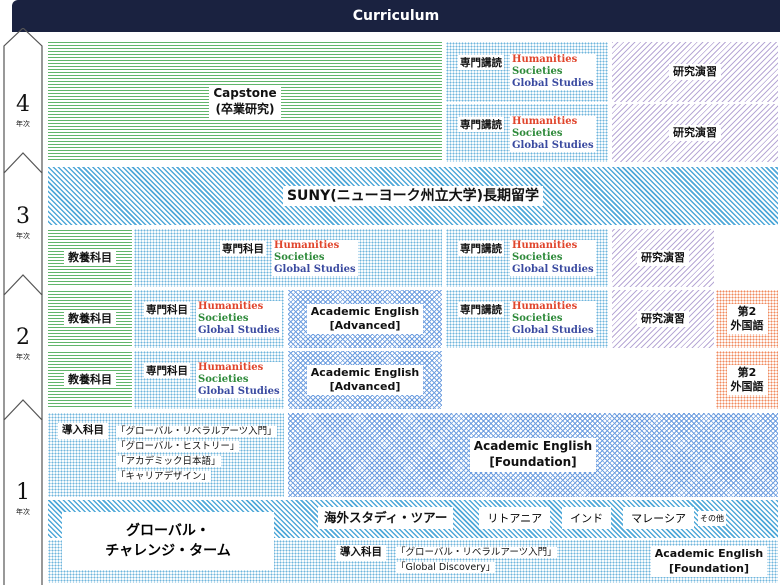 This screenshot has width=780, height=585. I want to click on senmon-kamoku-block-2a: 専門科目 Humanities Societies Global Studies, so click(209, 319).